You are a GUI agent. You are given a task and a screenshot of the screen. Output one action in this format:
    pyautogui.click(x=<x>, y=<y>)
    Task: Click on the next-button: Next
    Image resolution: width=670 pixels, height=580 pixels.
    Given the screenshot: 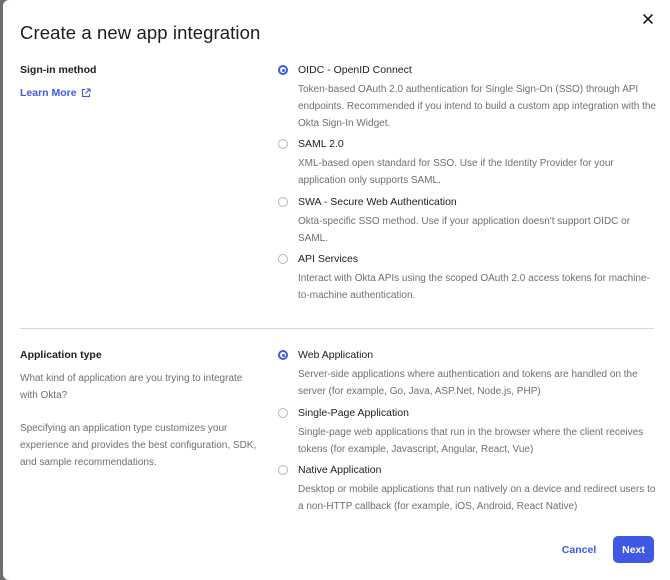 What is the action you would take?
    pyautogui.click(x=633, y=549)
    